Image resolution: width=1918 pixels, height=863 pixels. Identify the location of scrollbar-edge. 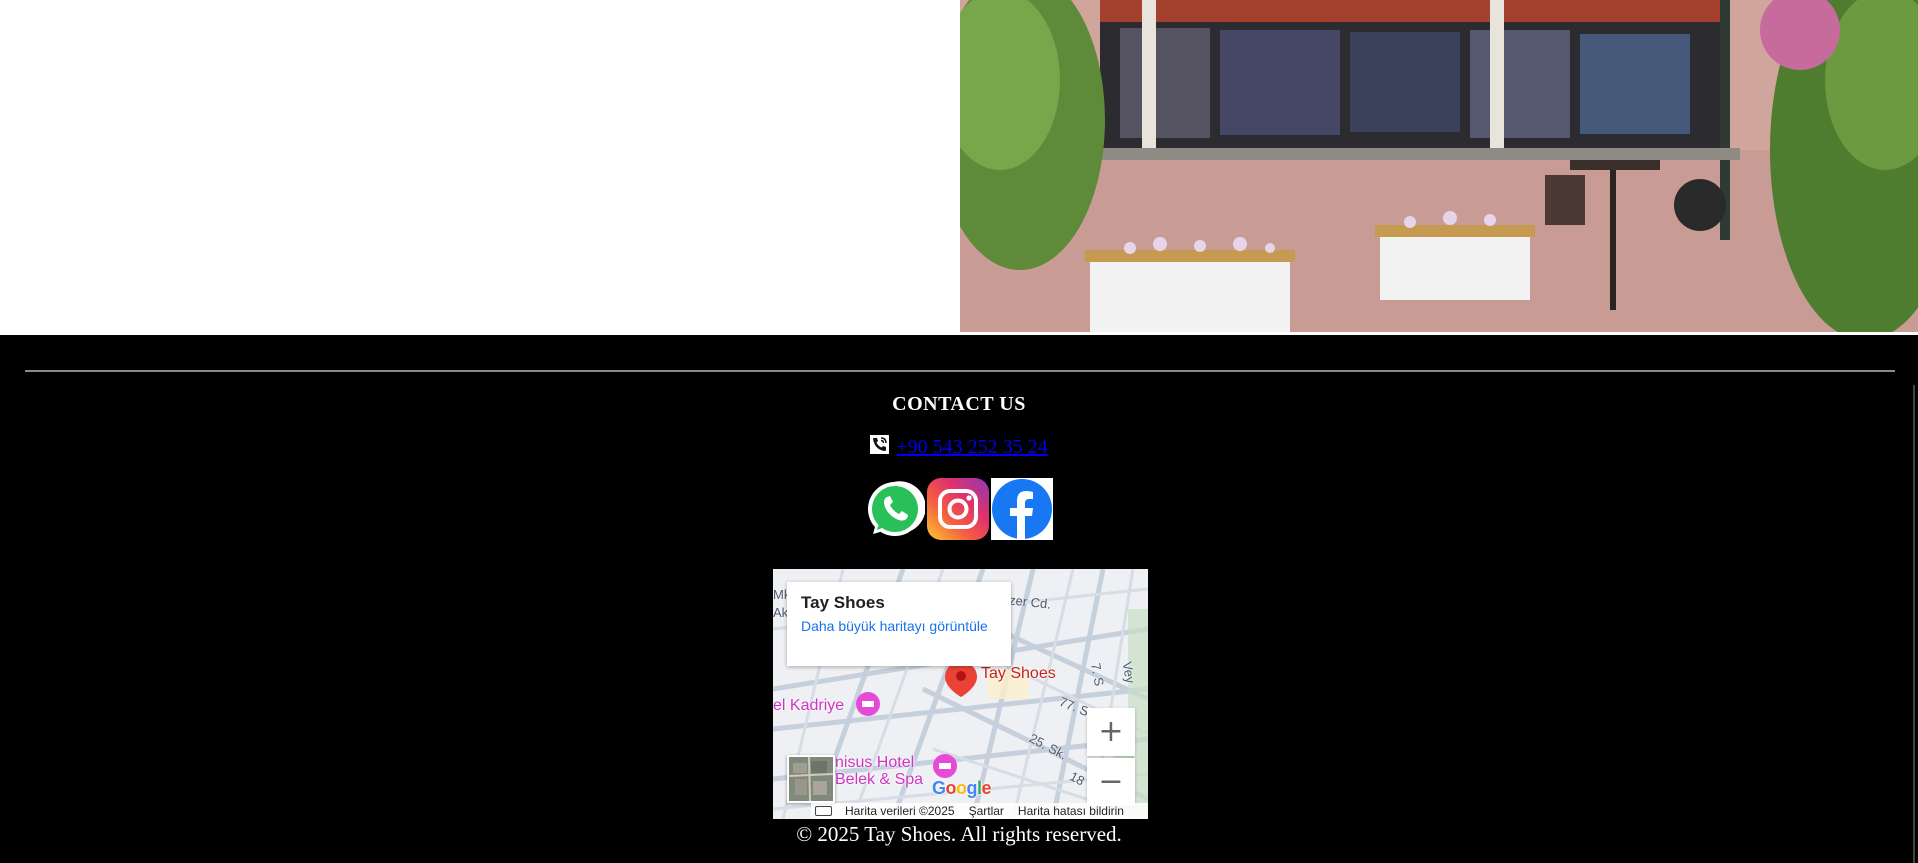
(1914, 624).